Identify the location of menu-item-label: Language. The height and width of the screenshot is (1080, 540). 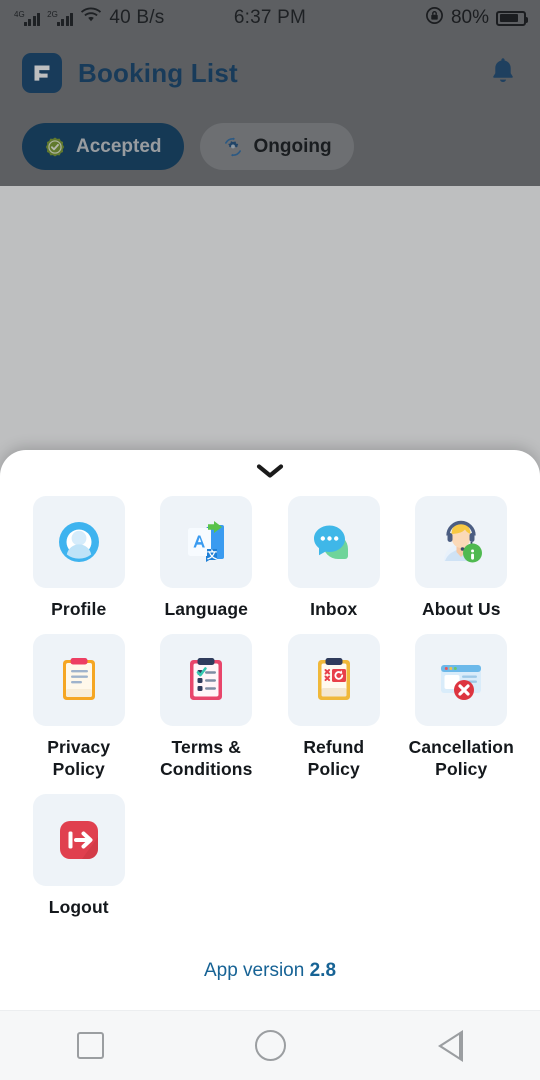
(206, 609).